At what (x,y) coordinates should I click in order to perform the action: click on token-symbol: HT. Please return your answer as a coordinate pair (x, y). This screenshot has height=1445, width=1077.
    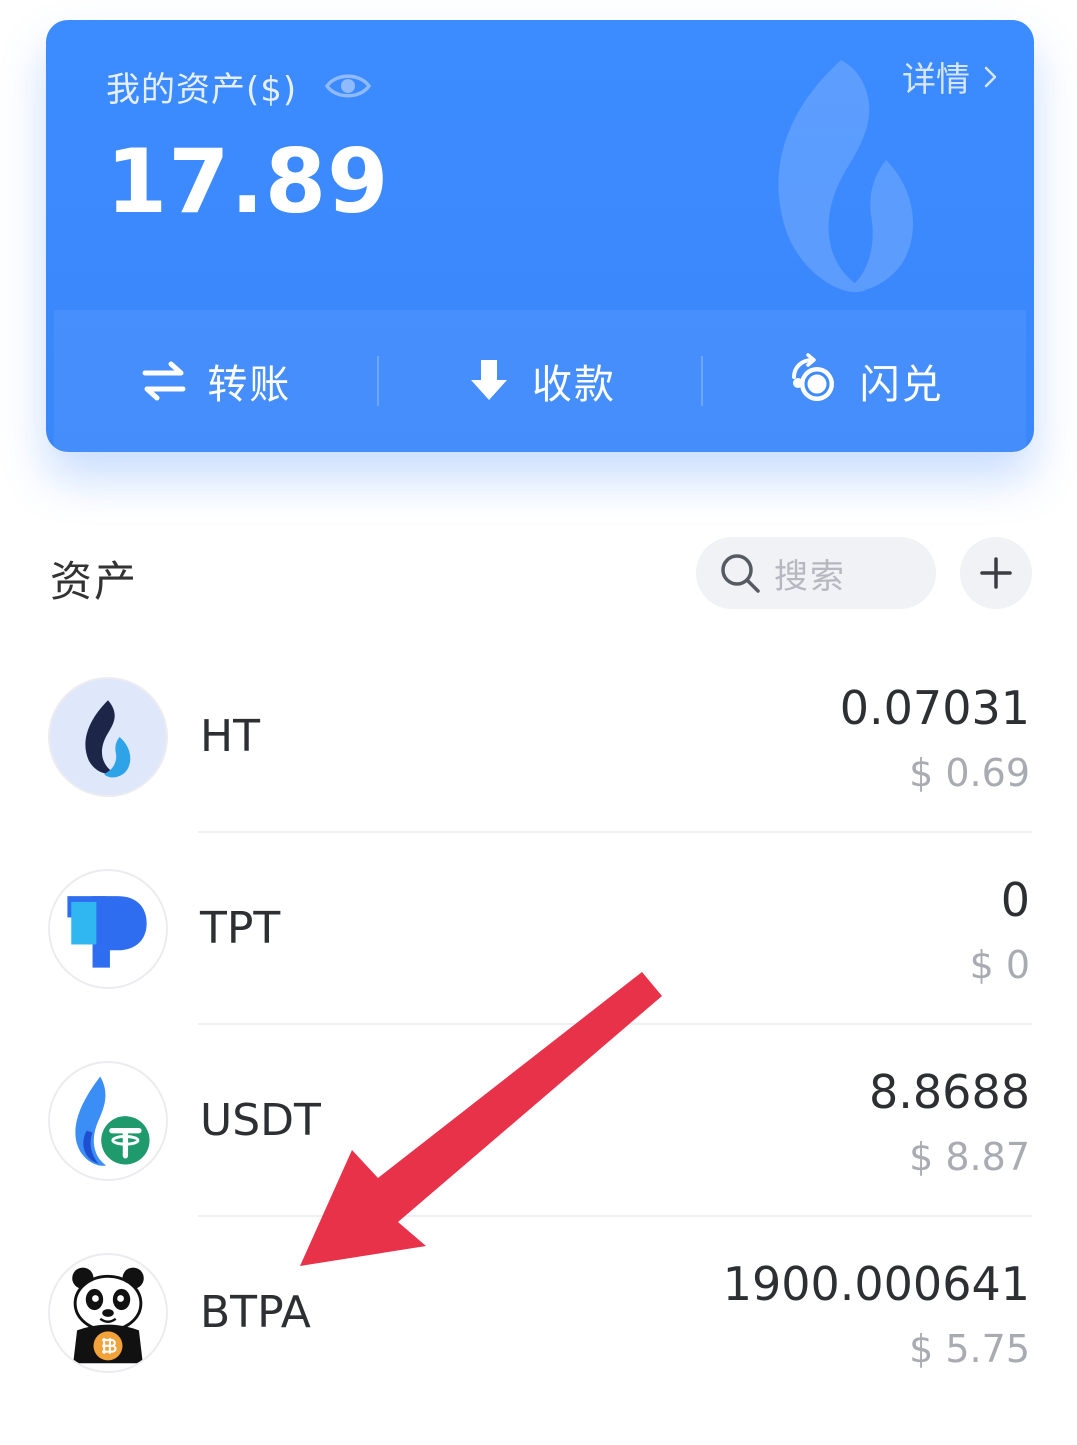
    Looking at the image, I should click on (230, 736).